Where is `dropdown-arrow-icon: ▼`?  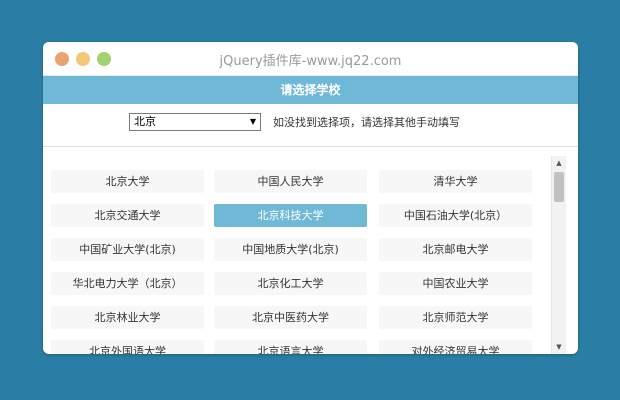
dropdown-arrow-icon: ▼ is located at coordinates (252, 121).